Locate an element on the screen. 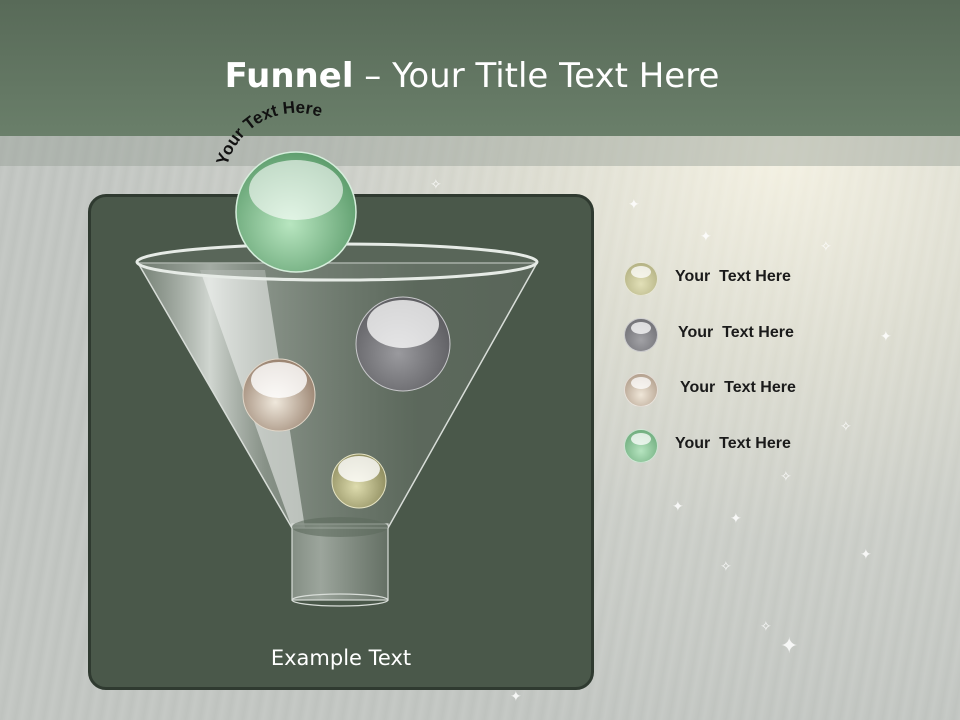 This screenshot has width=960, height=720. green-ball-icon is located at coordinates (641, 446).